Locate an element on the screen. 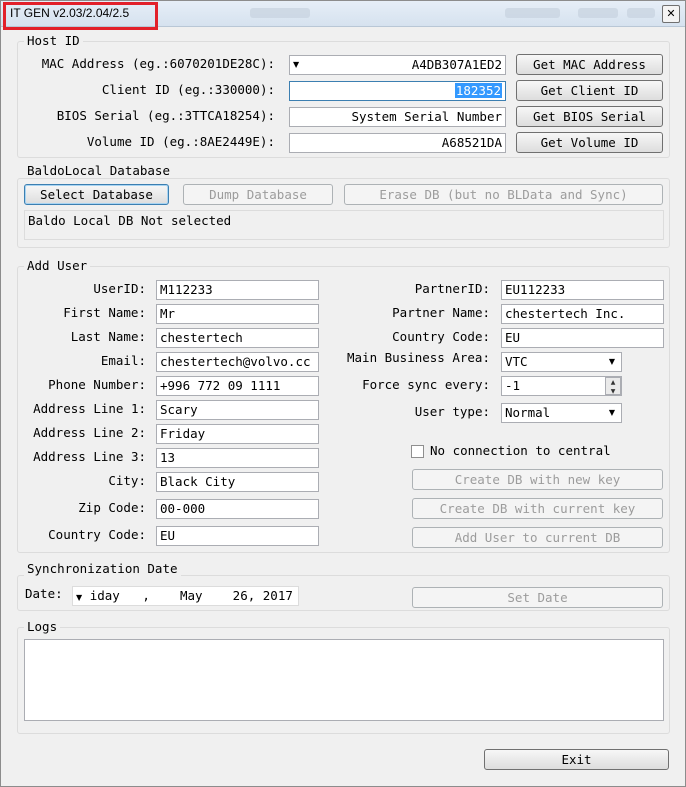  close-icon: ✕ is located at coordinates (671, 14).